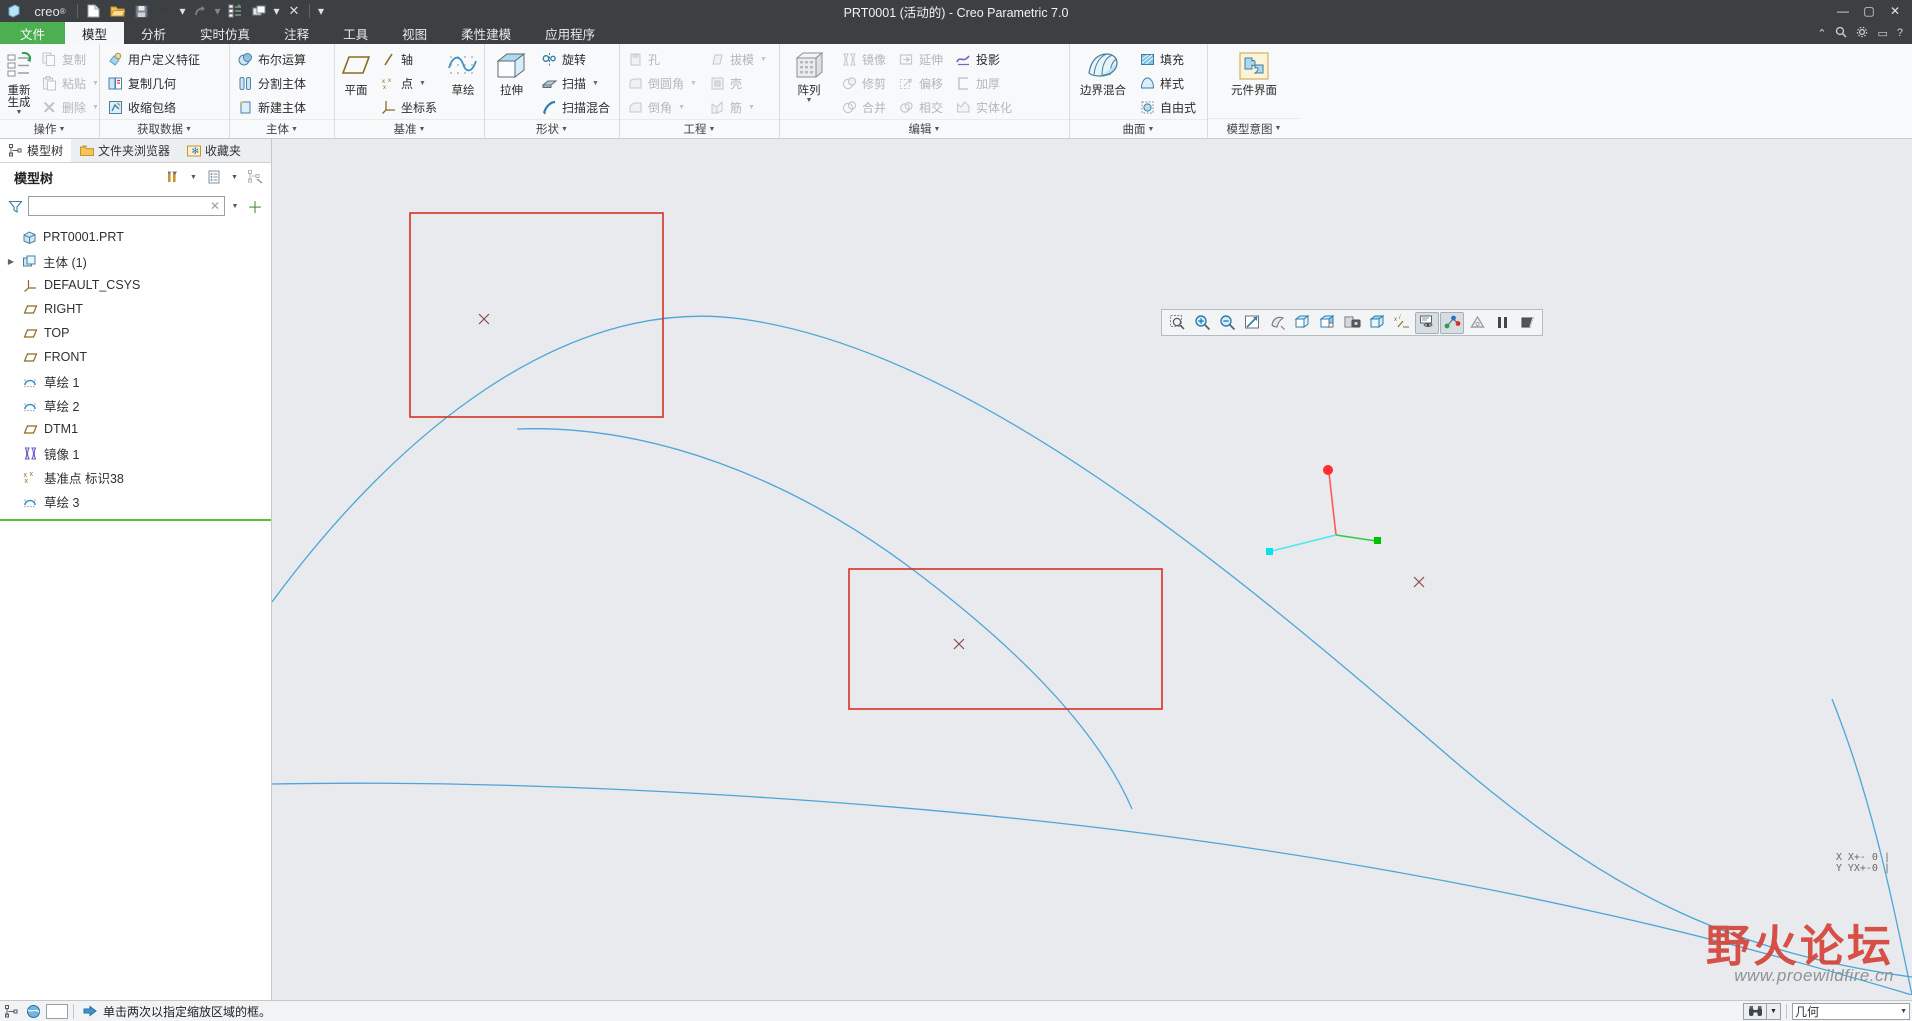 The image size is (1912, 1021). What do you see at coordinates (809, 83) in the screenshot?
I see `pattern-button: 阵列 ▼` at bounding box center [809, 83].